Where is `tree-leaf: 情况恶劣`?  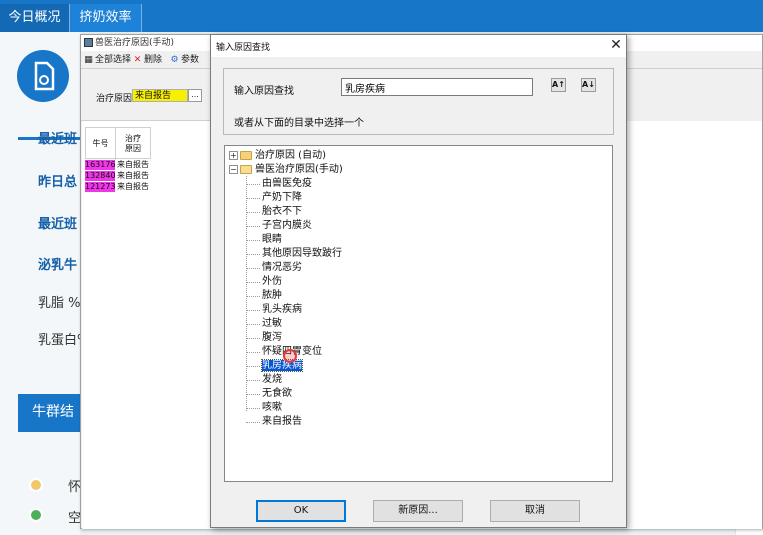
tree-leaf: 情况恶劣 is located at coordinates (282, 267).